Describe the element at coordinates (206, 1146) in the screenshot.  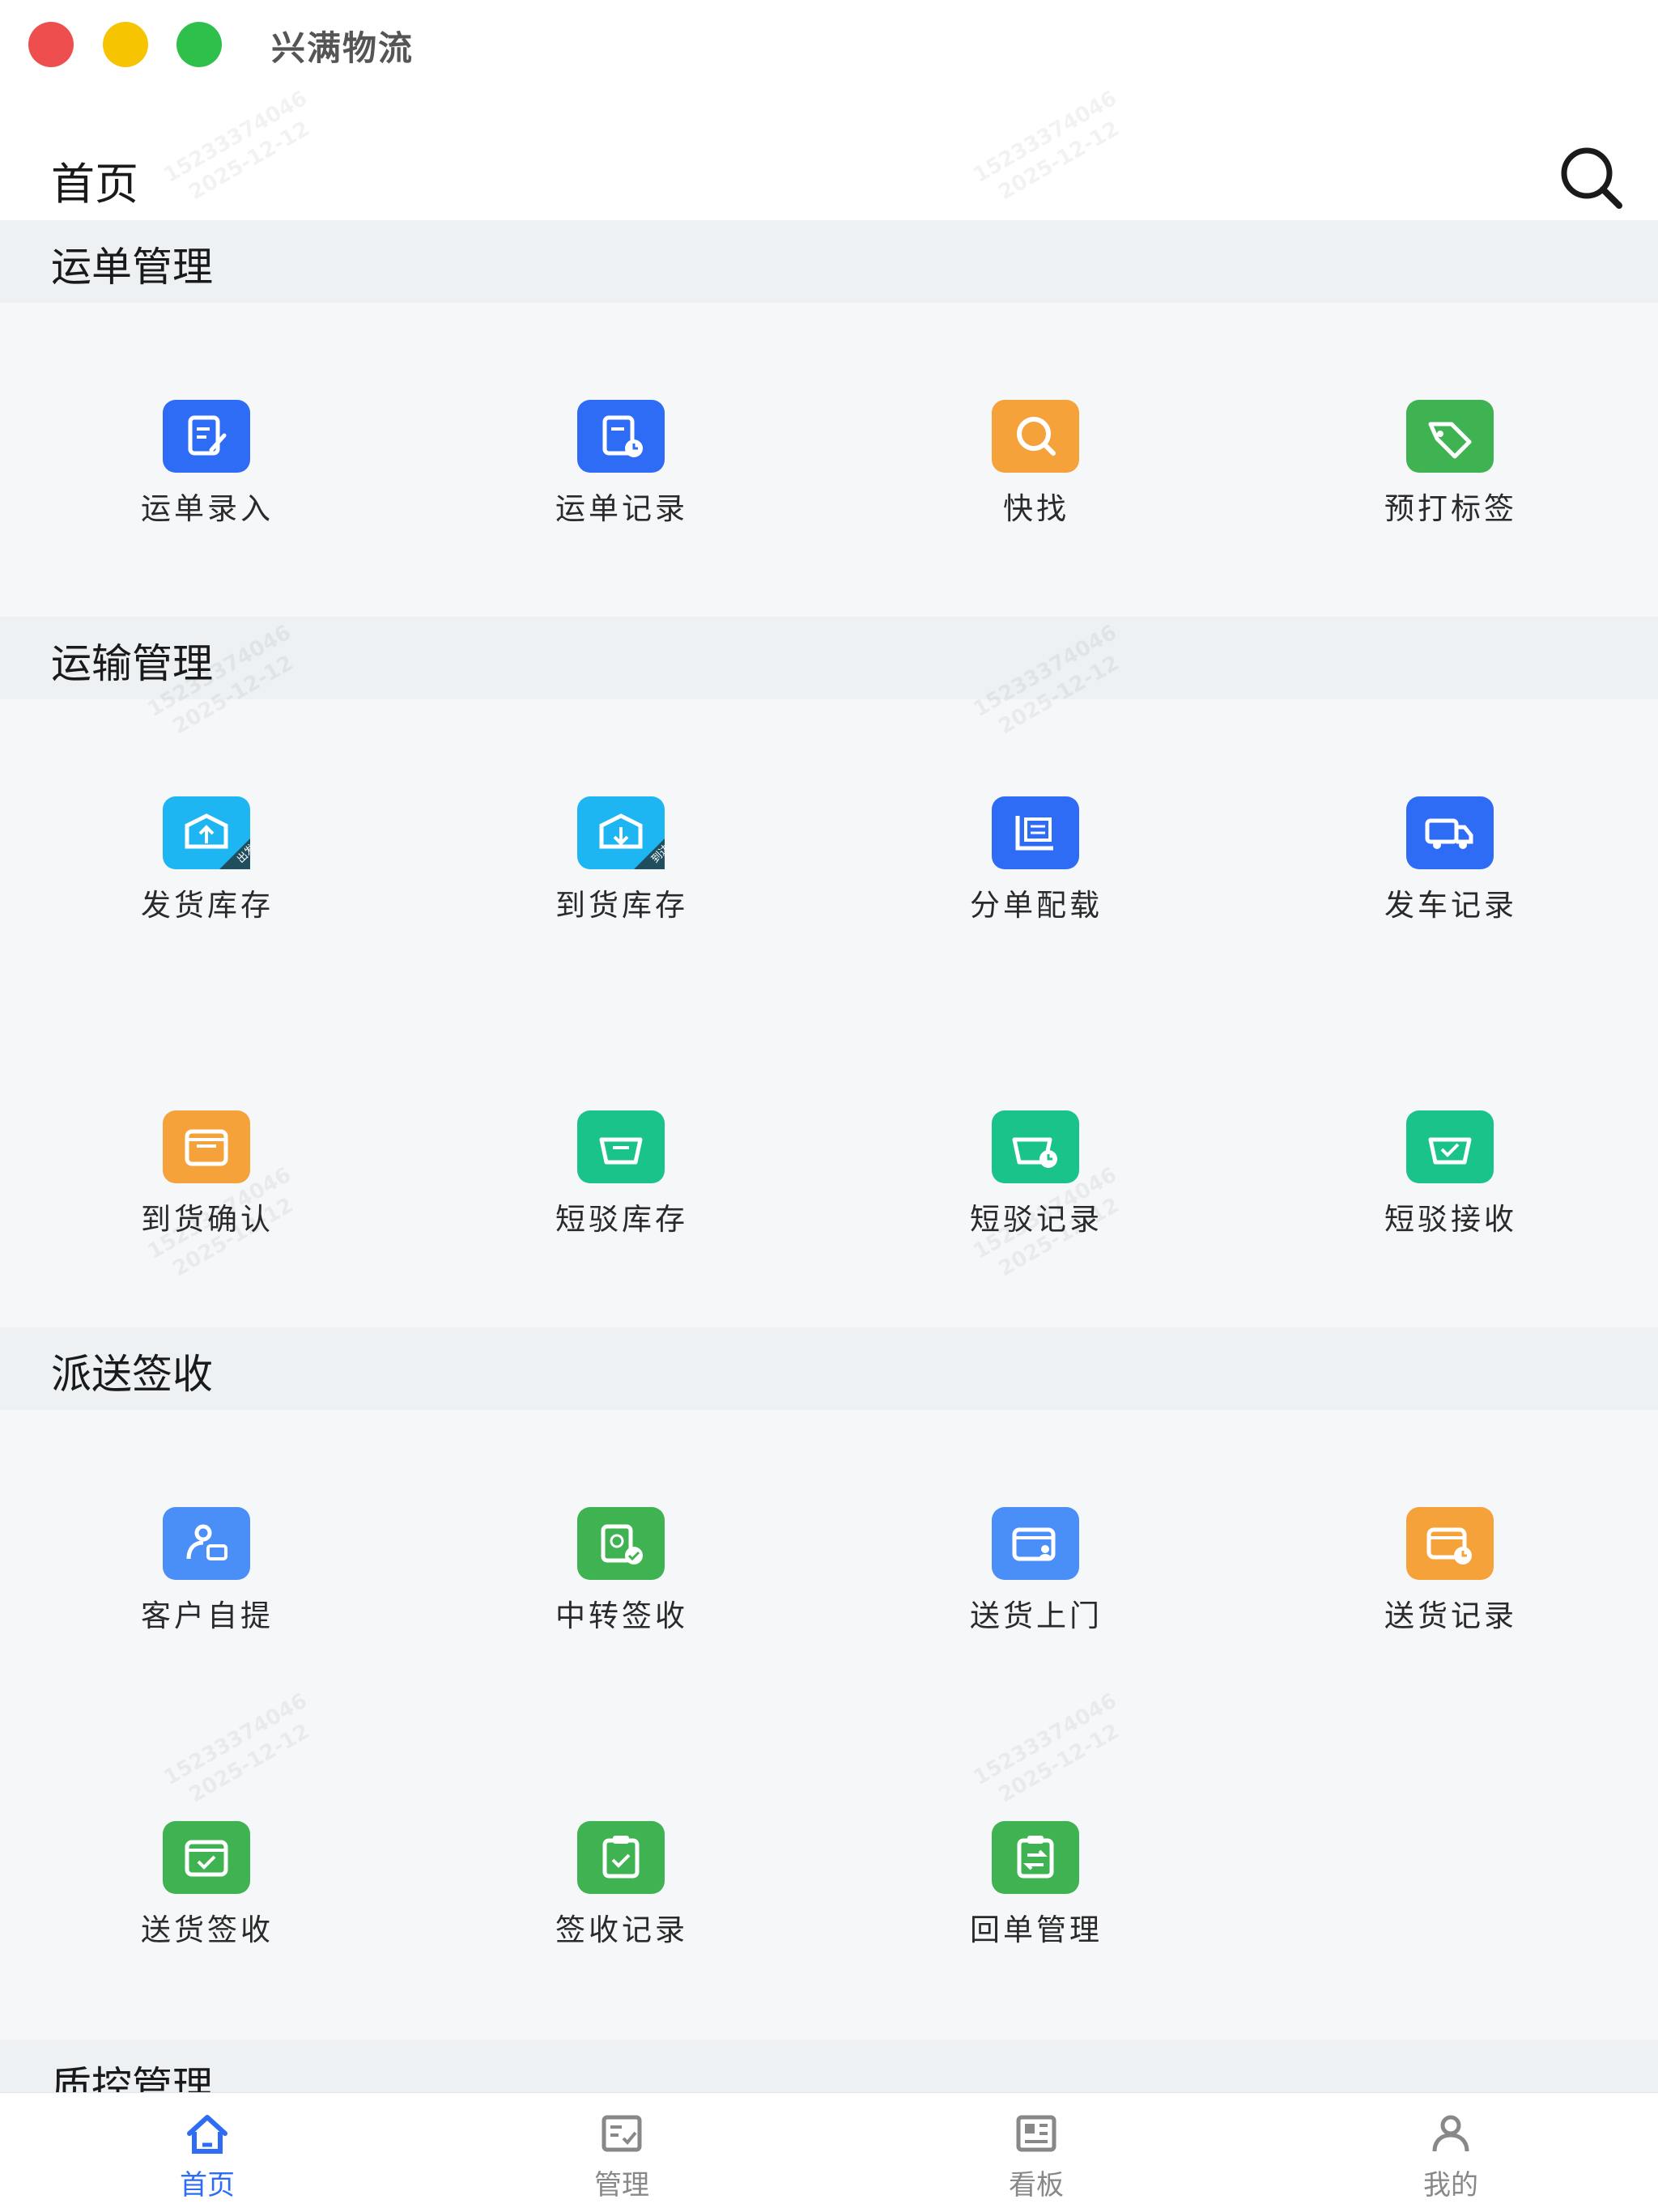
I see `inbox-icon` at that location.